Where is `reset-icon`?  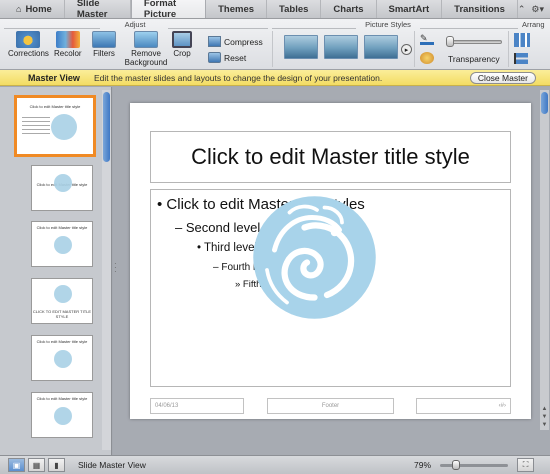 reset-icon is located at coordinates (214, 57).